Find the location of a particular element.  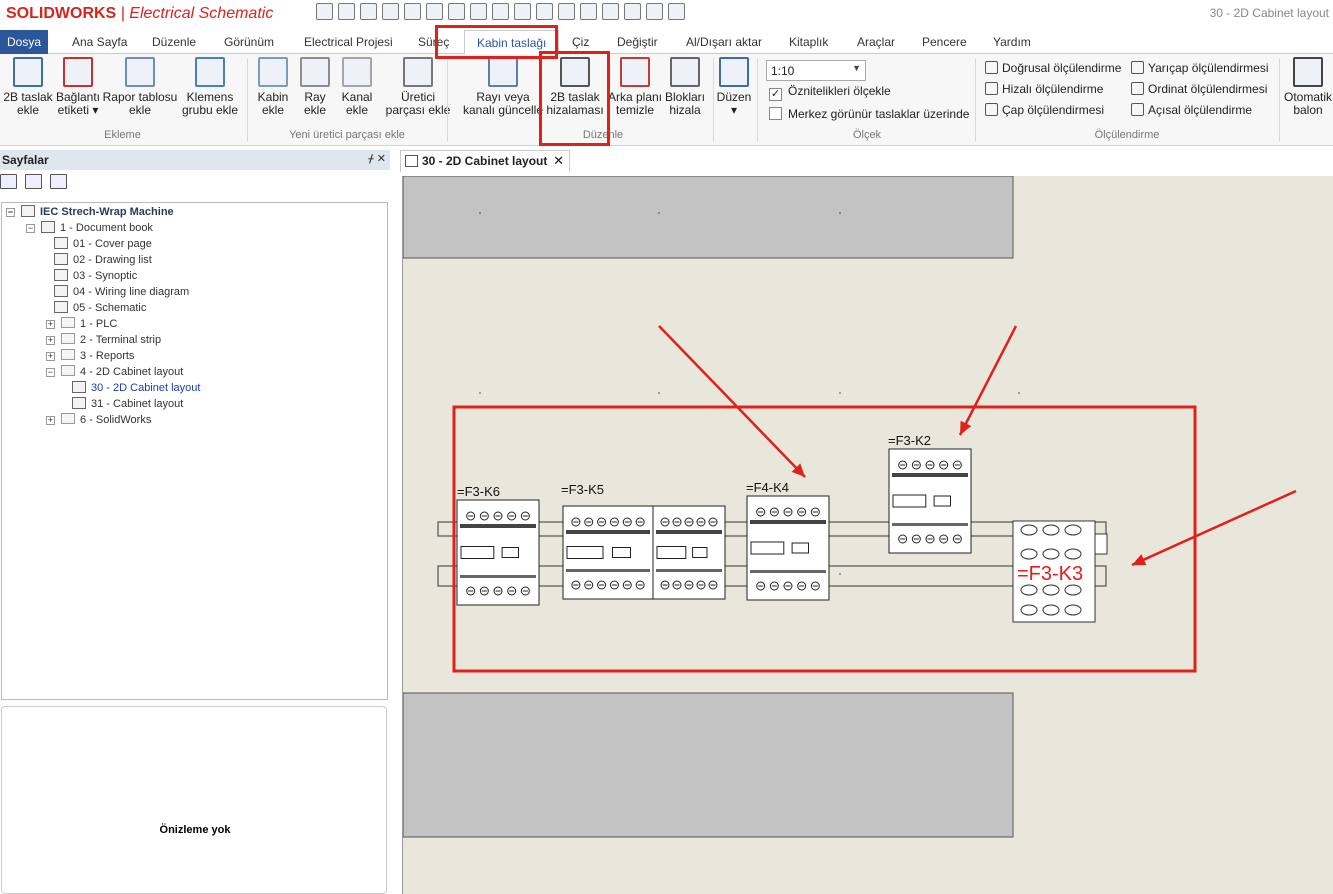

components-view-icon is located at coordinates (33, 181).